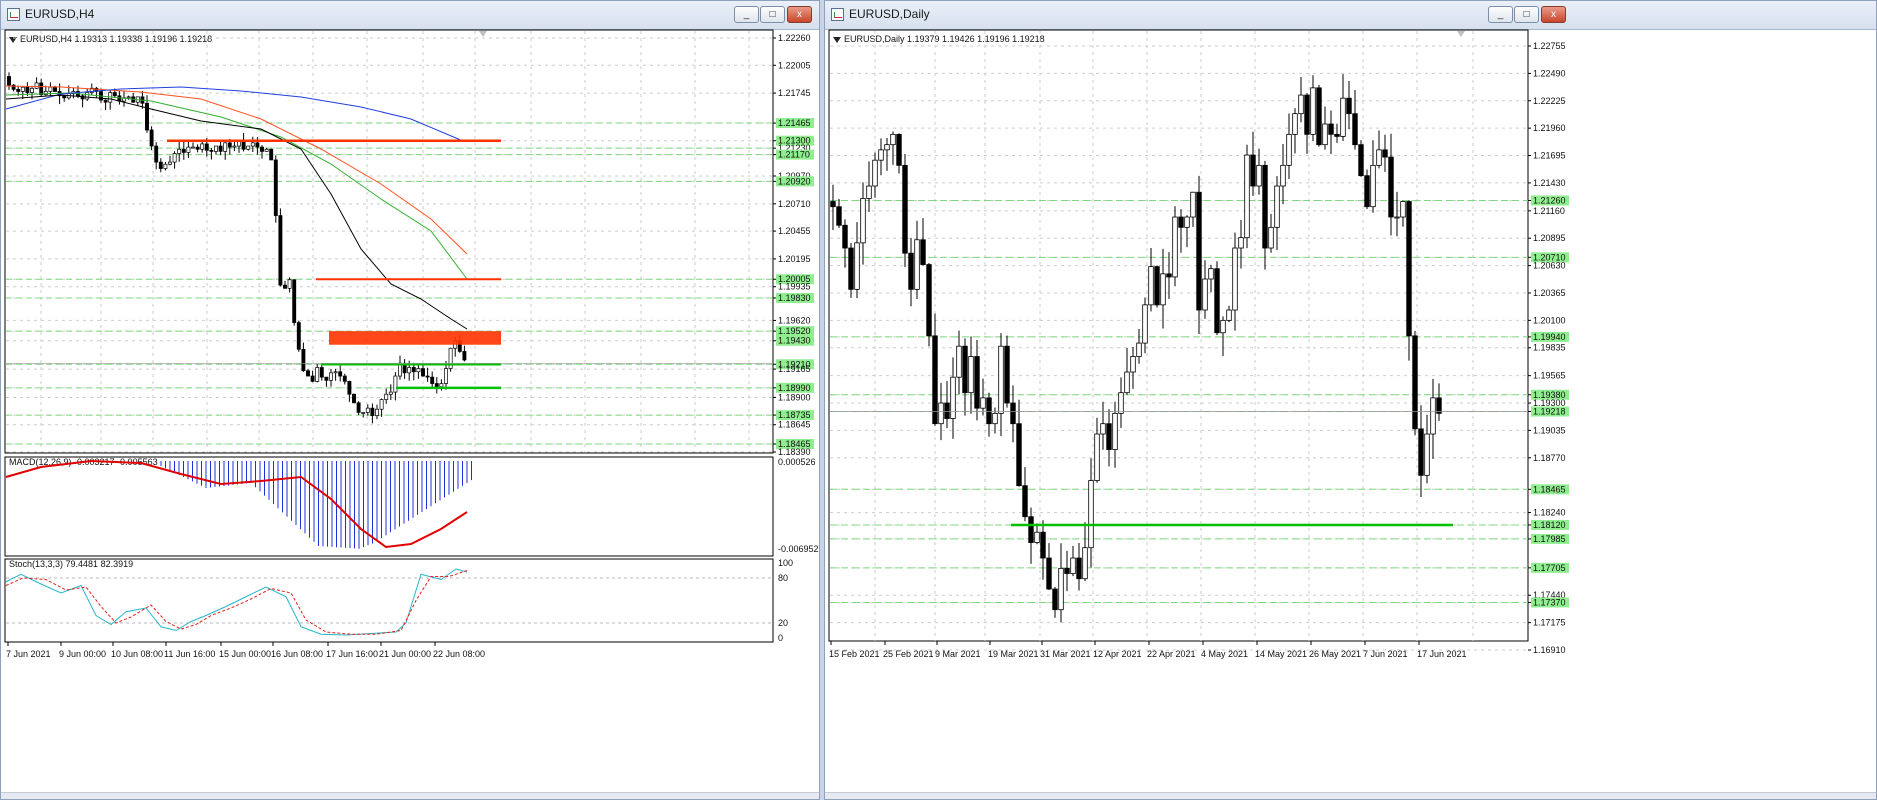  Describe the element at coordinates (1549, 513) in the screenshot. I see `price-axis-label: 1.18240` at that location.